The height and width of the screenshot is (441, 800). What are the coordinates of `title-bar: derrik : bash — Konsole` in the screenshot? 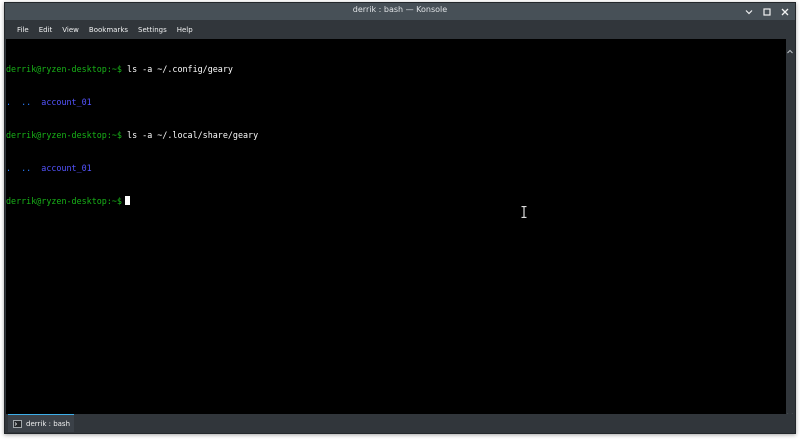 It's located at (400, 11).